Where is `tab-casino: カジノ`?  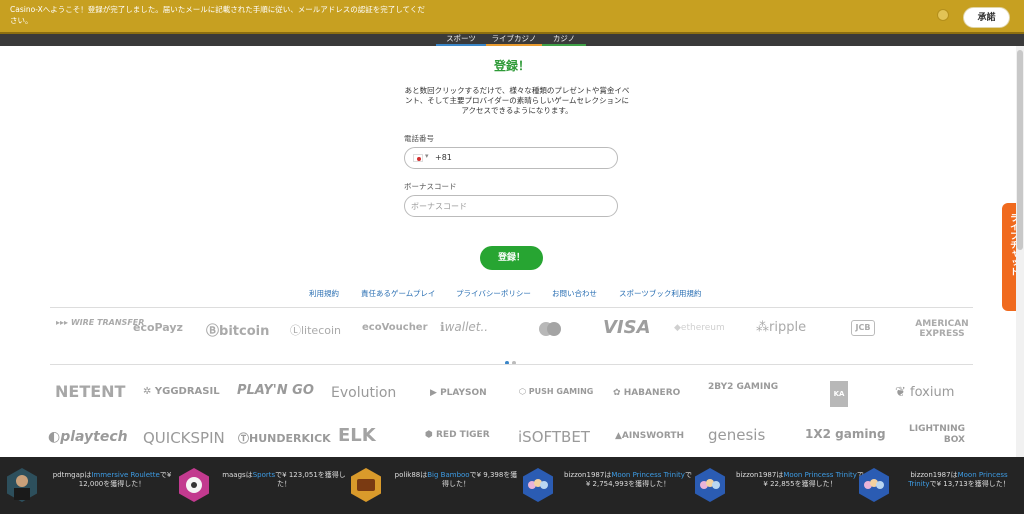 tab-casino: カジノ is located at coordinates (564, 40).